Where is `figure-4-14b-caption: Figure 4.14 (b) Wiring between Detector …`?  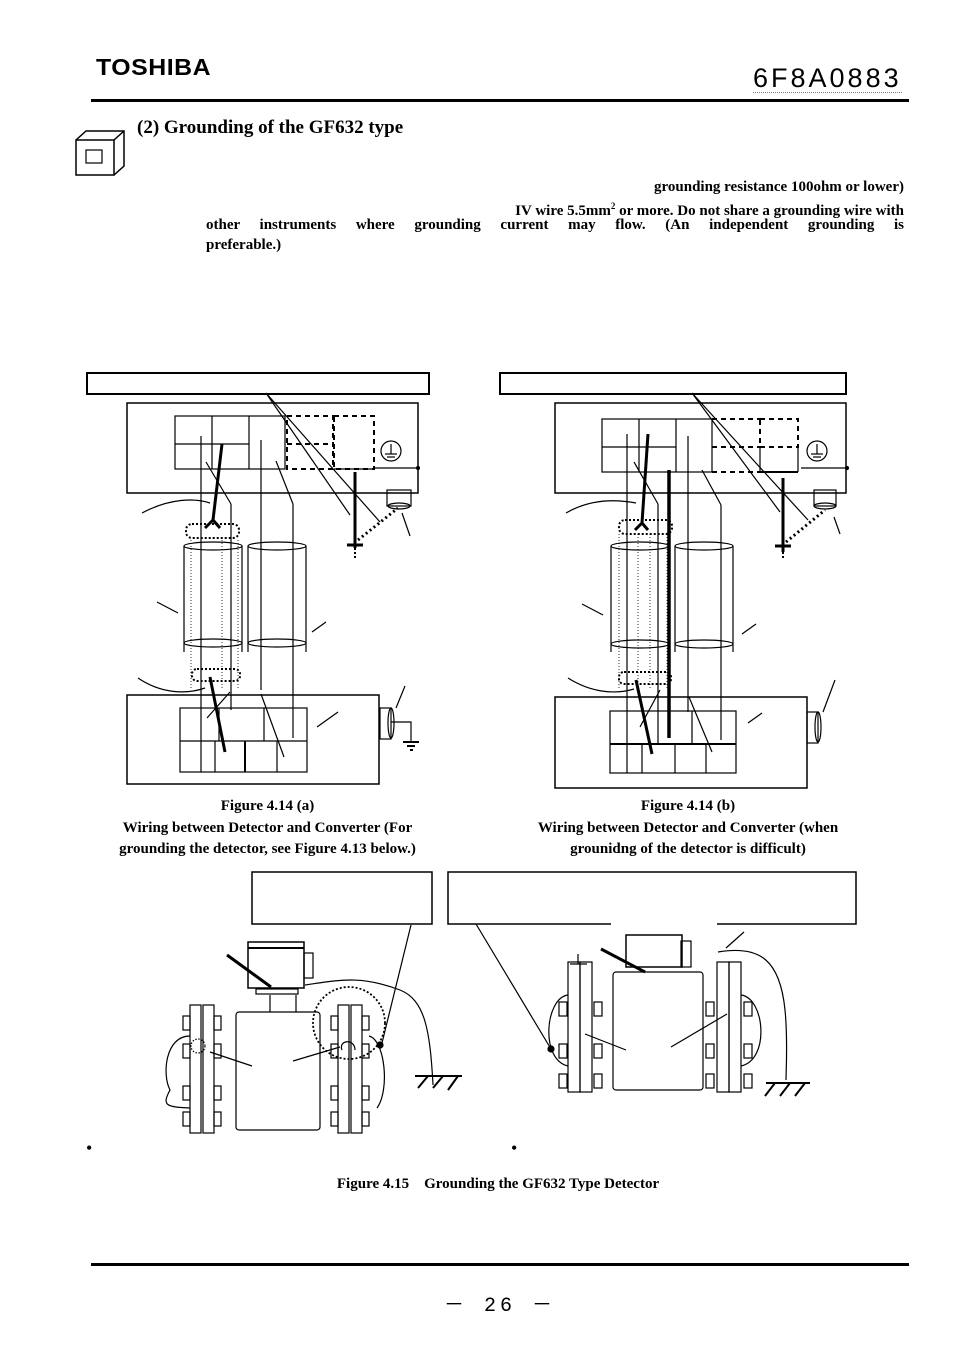 figure-4-14b-caption: Figure 4.14 (b) Wiring between Detector … is located at coordinates (688, 828).